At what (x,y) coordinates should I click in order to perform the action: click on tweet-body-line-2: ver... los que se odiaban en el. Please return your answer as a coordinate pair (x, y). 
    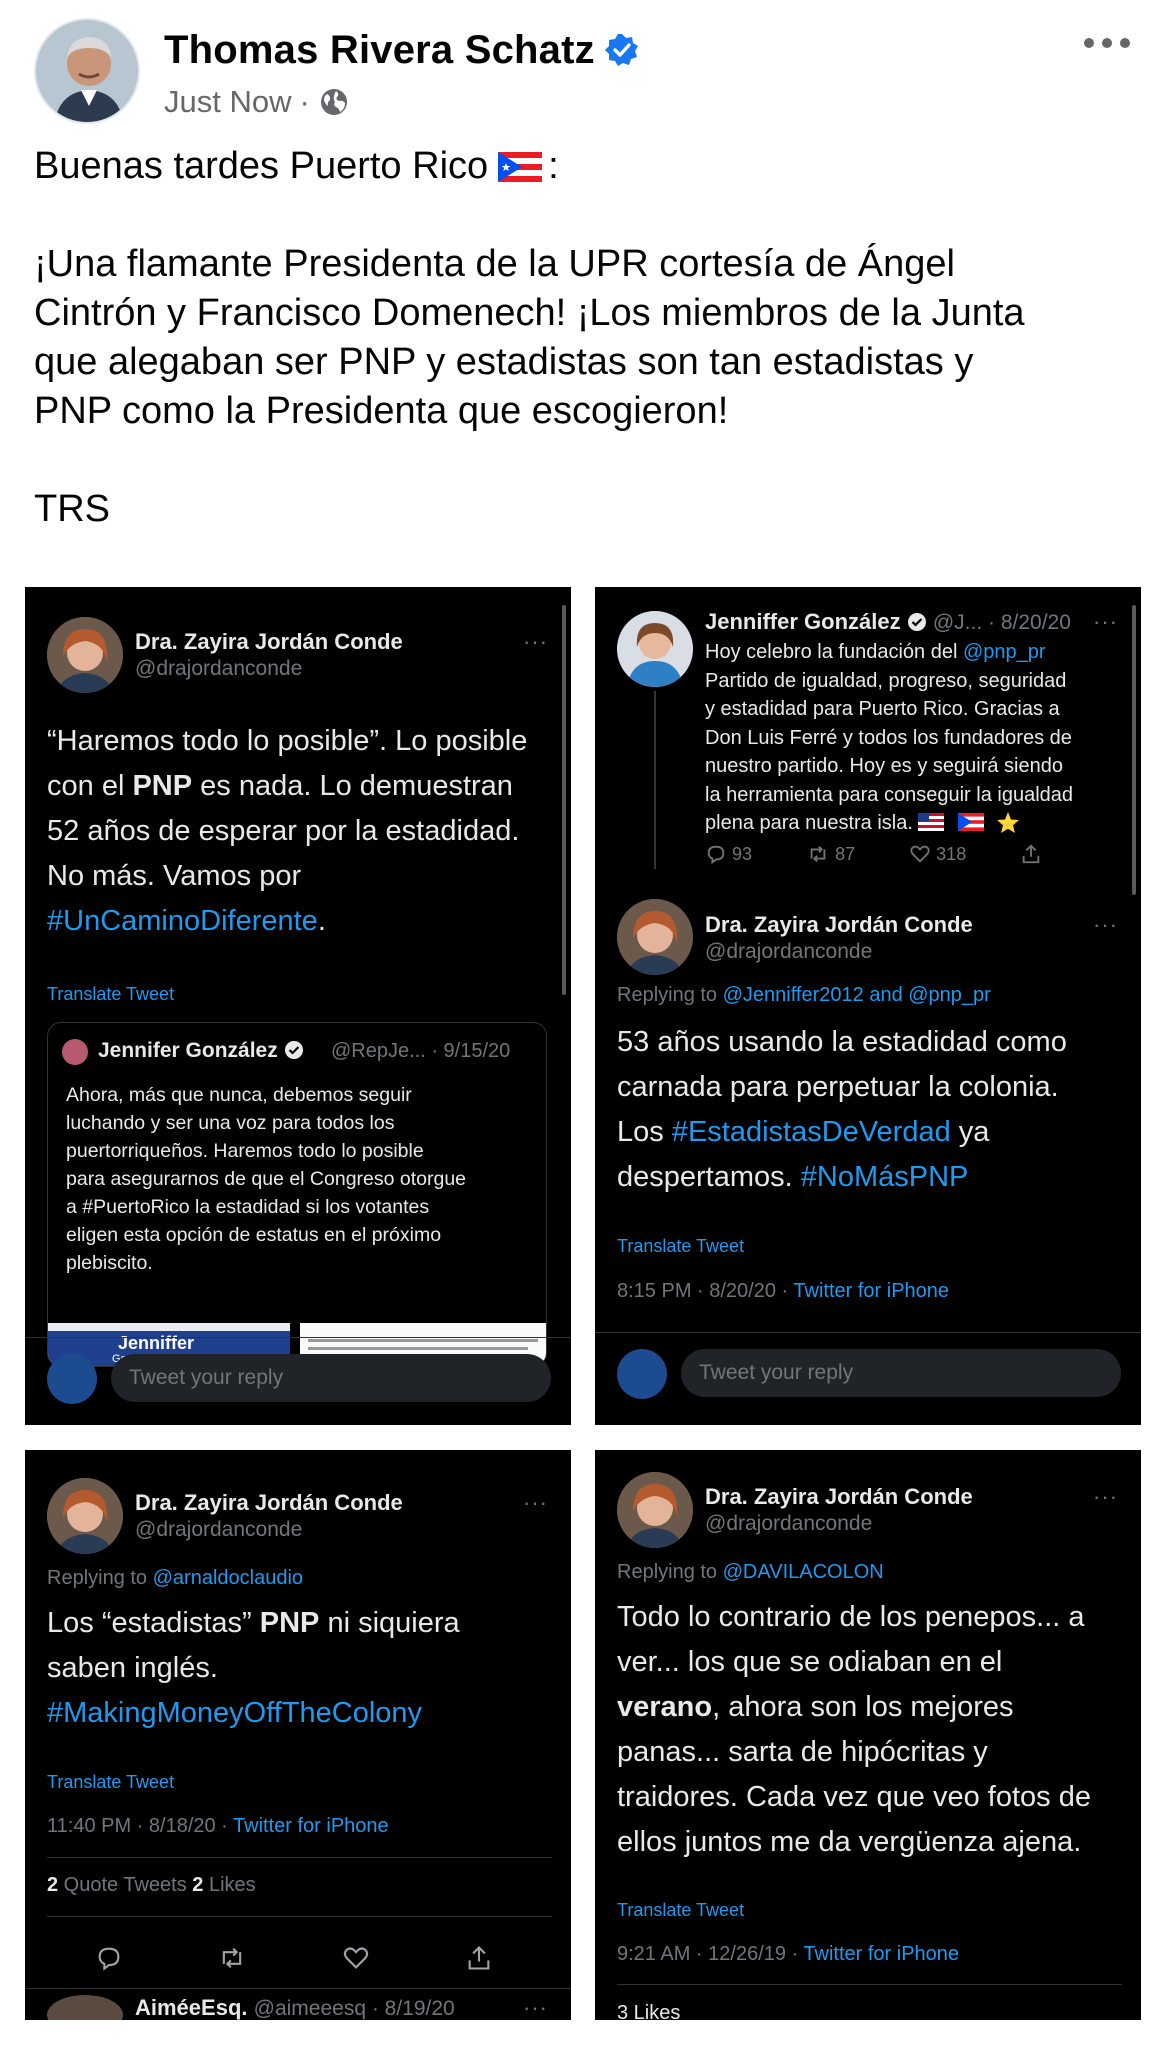
    Looking at the image, I should click on (810, 1662).